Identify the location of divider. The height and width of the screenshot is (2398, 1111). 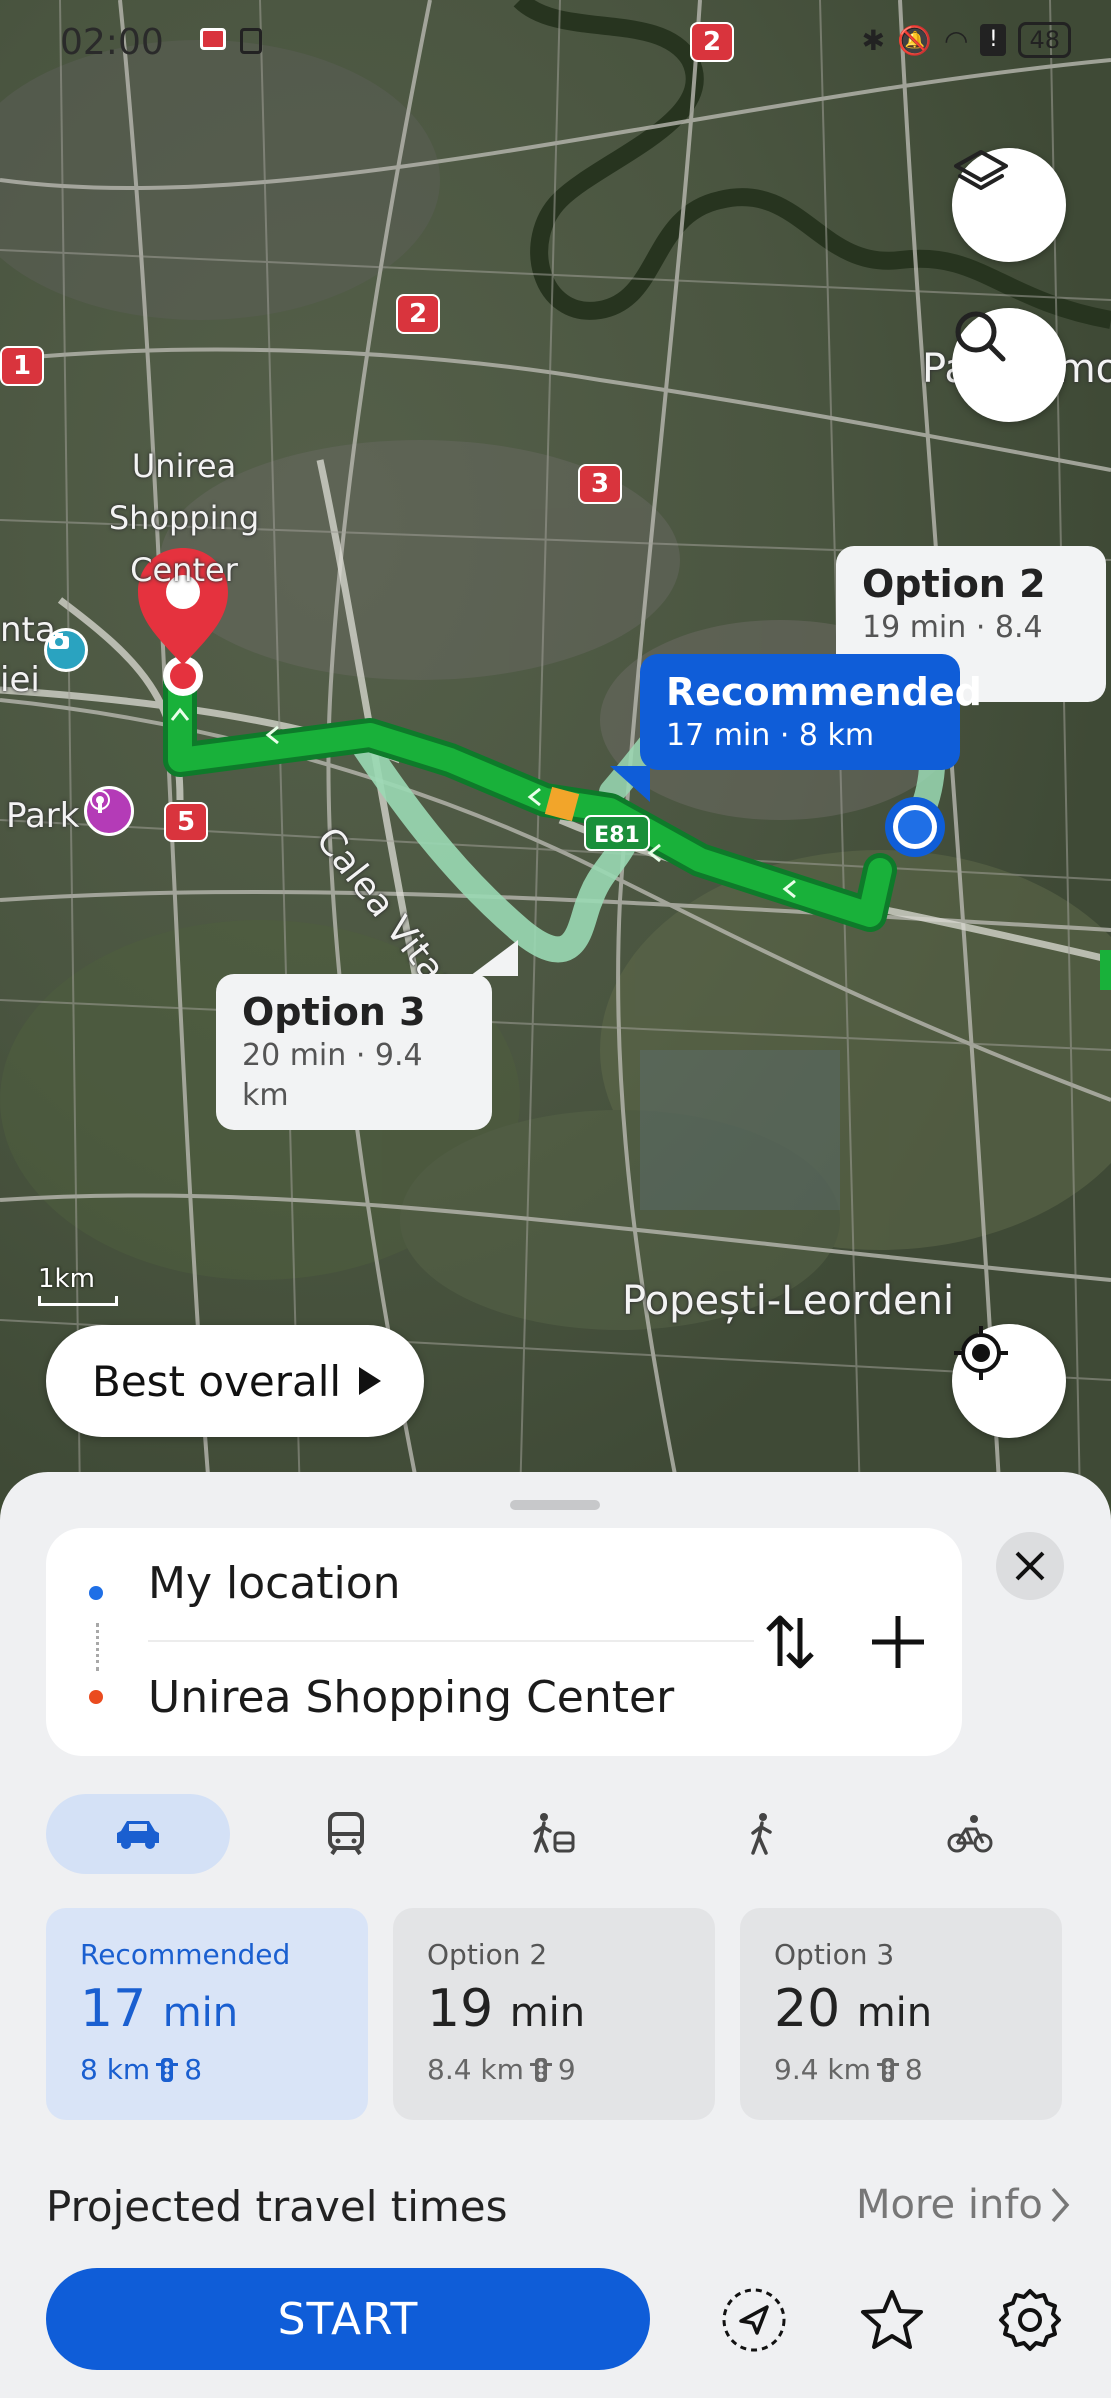
(451, 1641).